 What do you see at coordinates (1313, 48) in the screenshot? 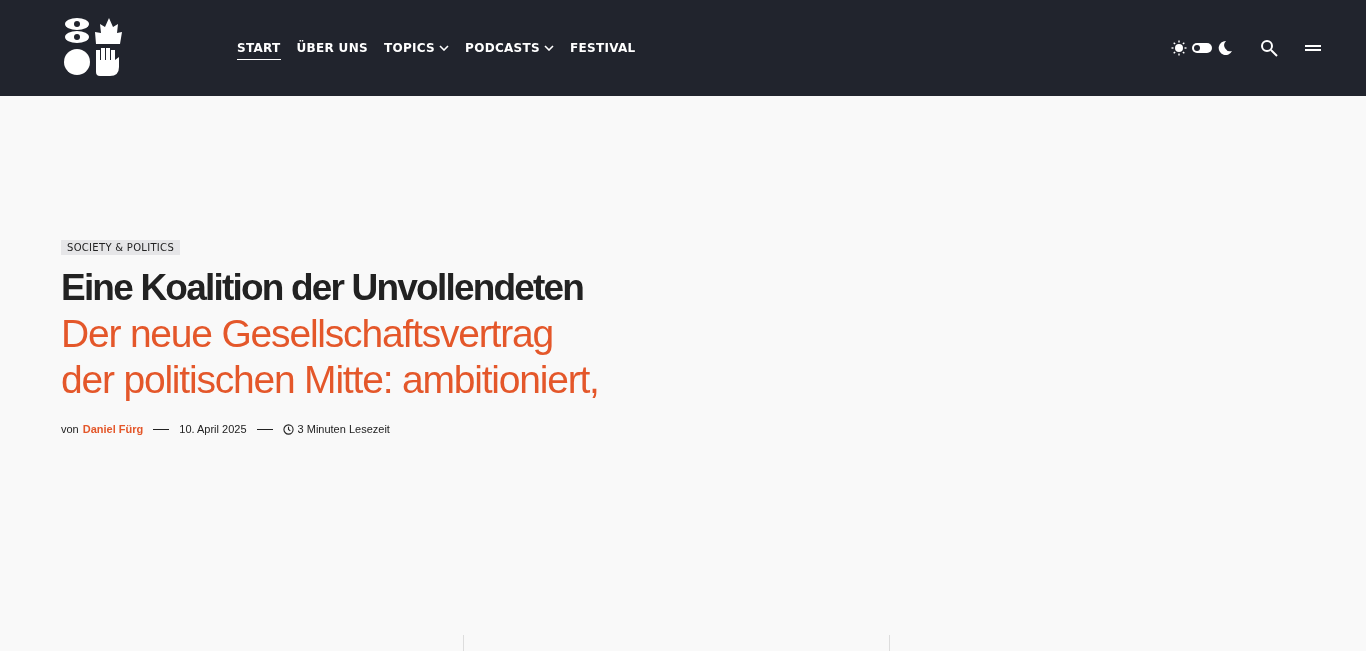
I see `menu-icon` at bounding box center [1313, 48].